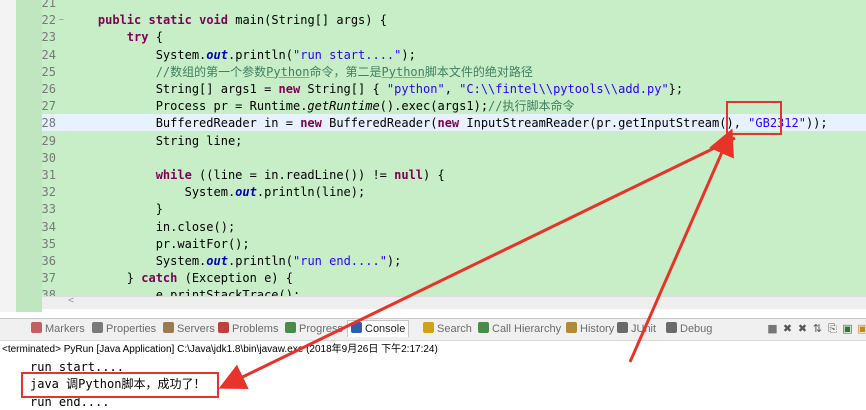 This screenshot has width=866, height=410. What do you see at coordinates (754, 118) in the screenshot?
I see `gb2312-highlight-box` at bounding box center [754, 118].